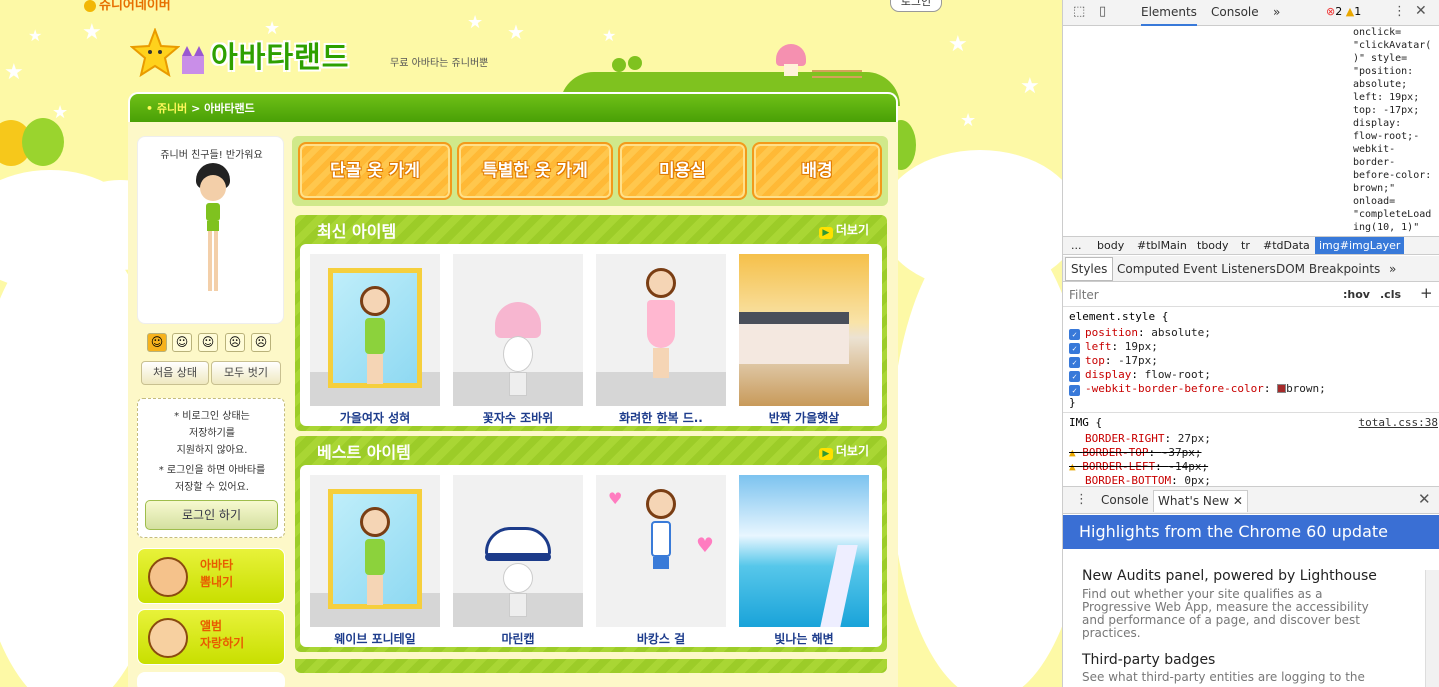  Describe the element at coordinates (1213, 245) in the screenshot. I see `dom-crumb: tbody` at that location.